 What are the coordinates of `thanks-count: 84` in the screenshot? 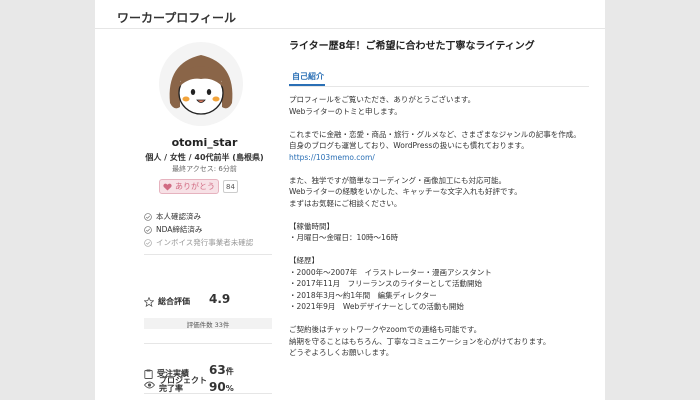 It's located at (230, 186).